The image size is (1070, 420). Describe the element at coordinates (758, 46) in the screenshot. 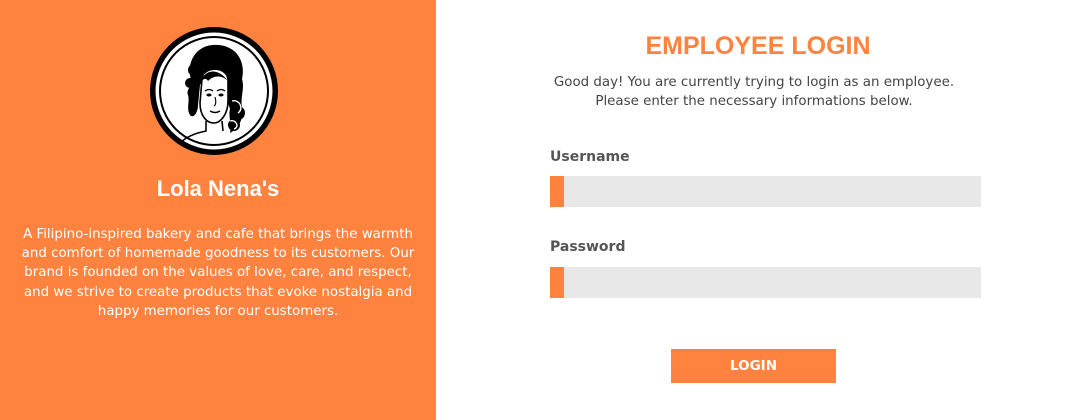

I see `login-title: EMPLOYEE LOGIN` at that location.